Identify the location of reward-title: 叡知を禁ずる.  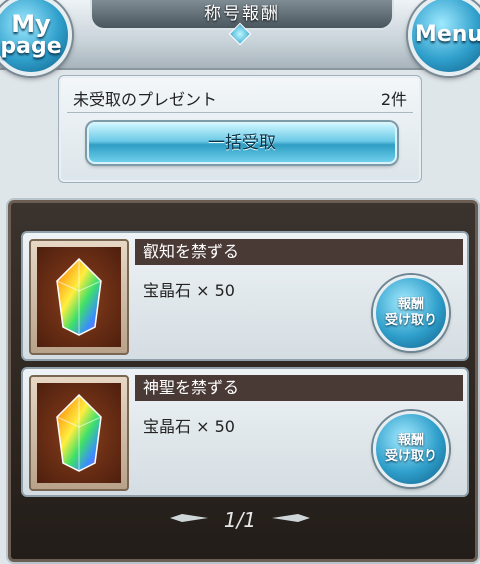
(299, 252).